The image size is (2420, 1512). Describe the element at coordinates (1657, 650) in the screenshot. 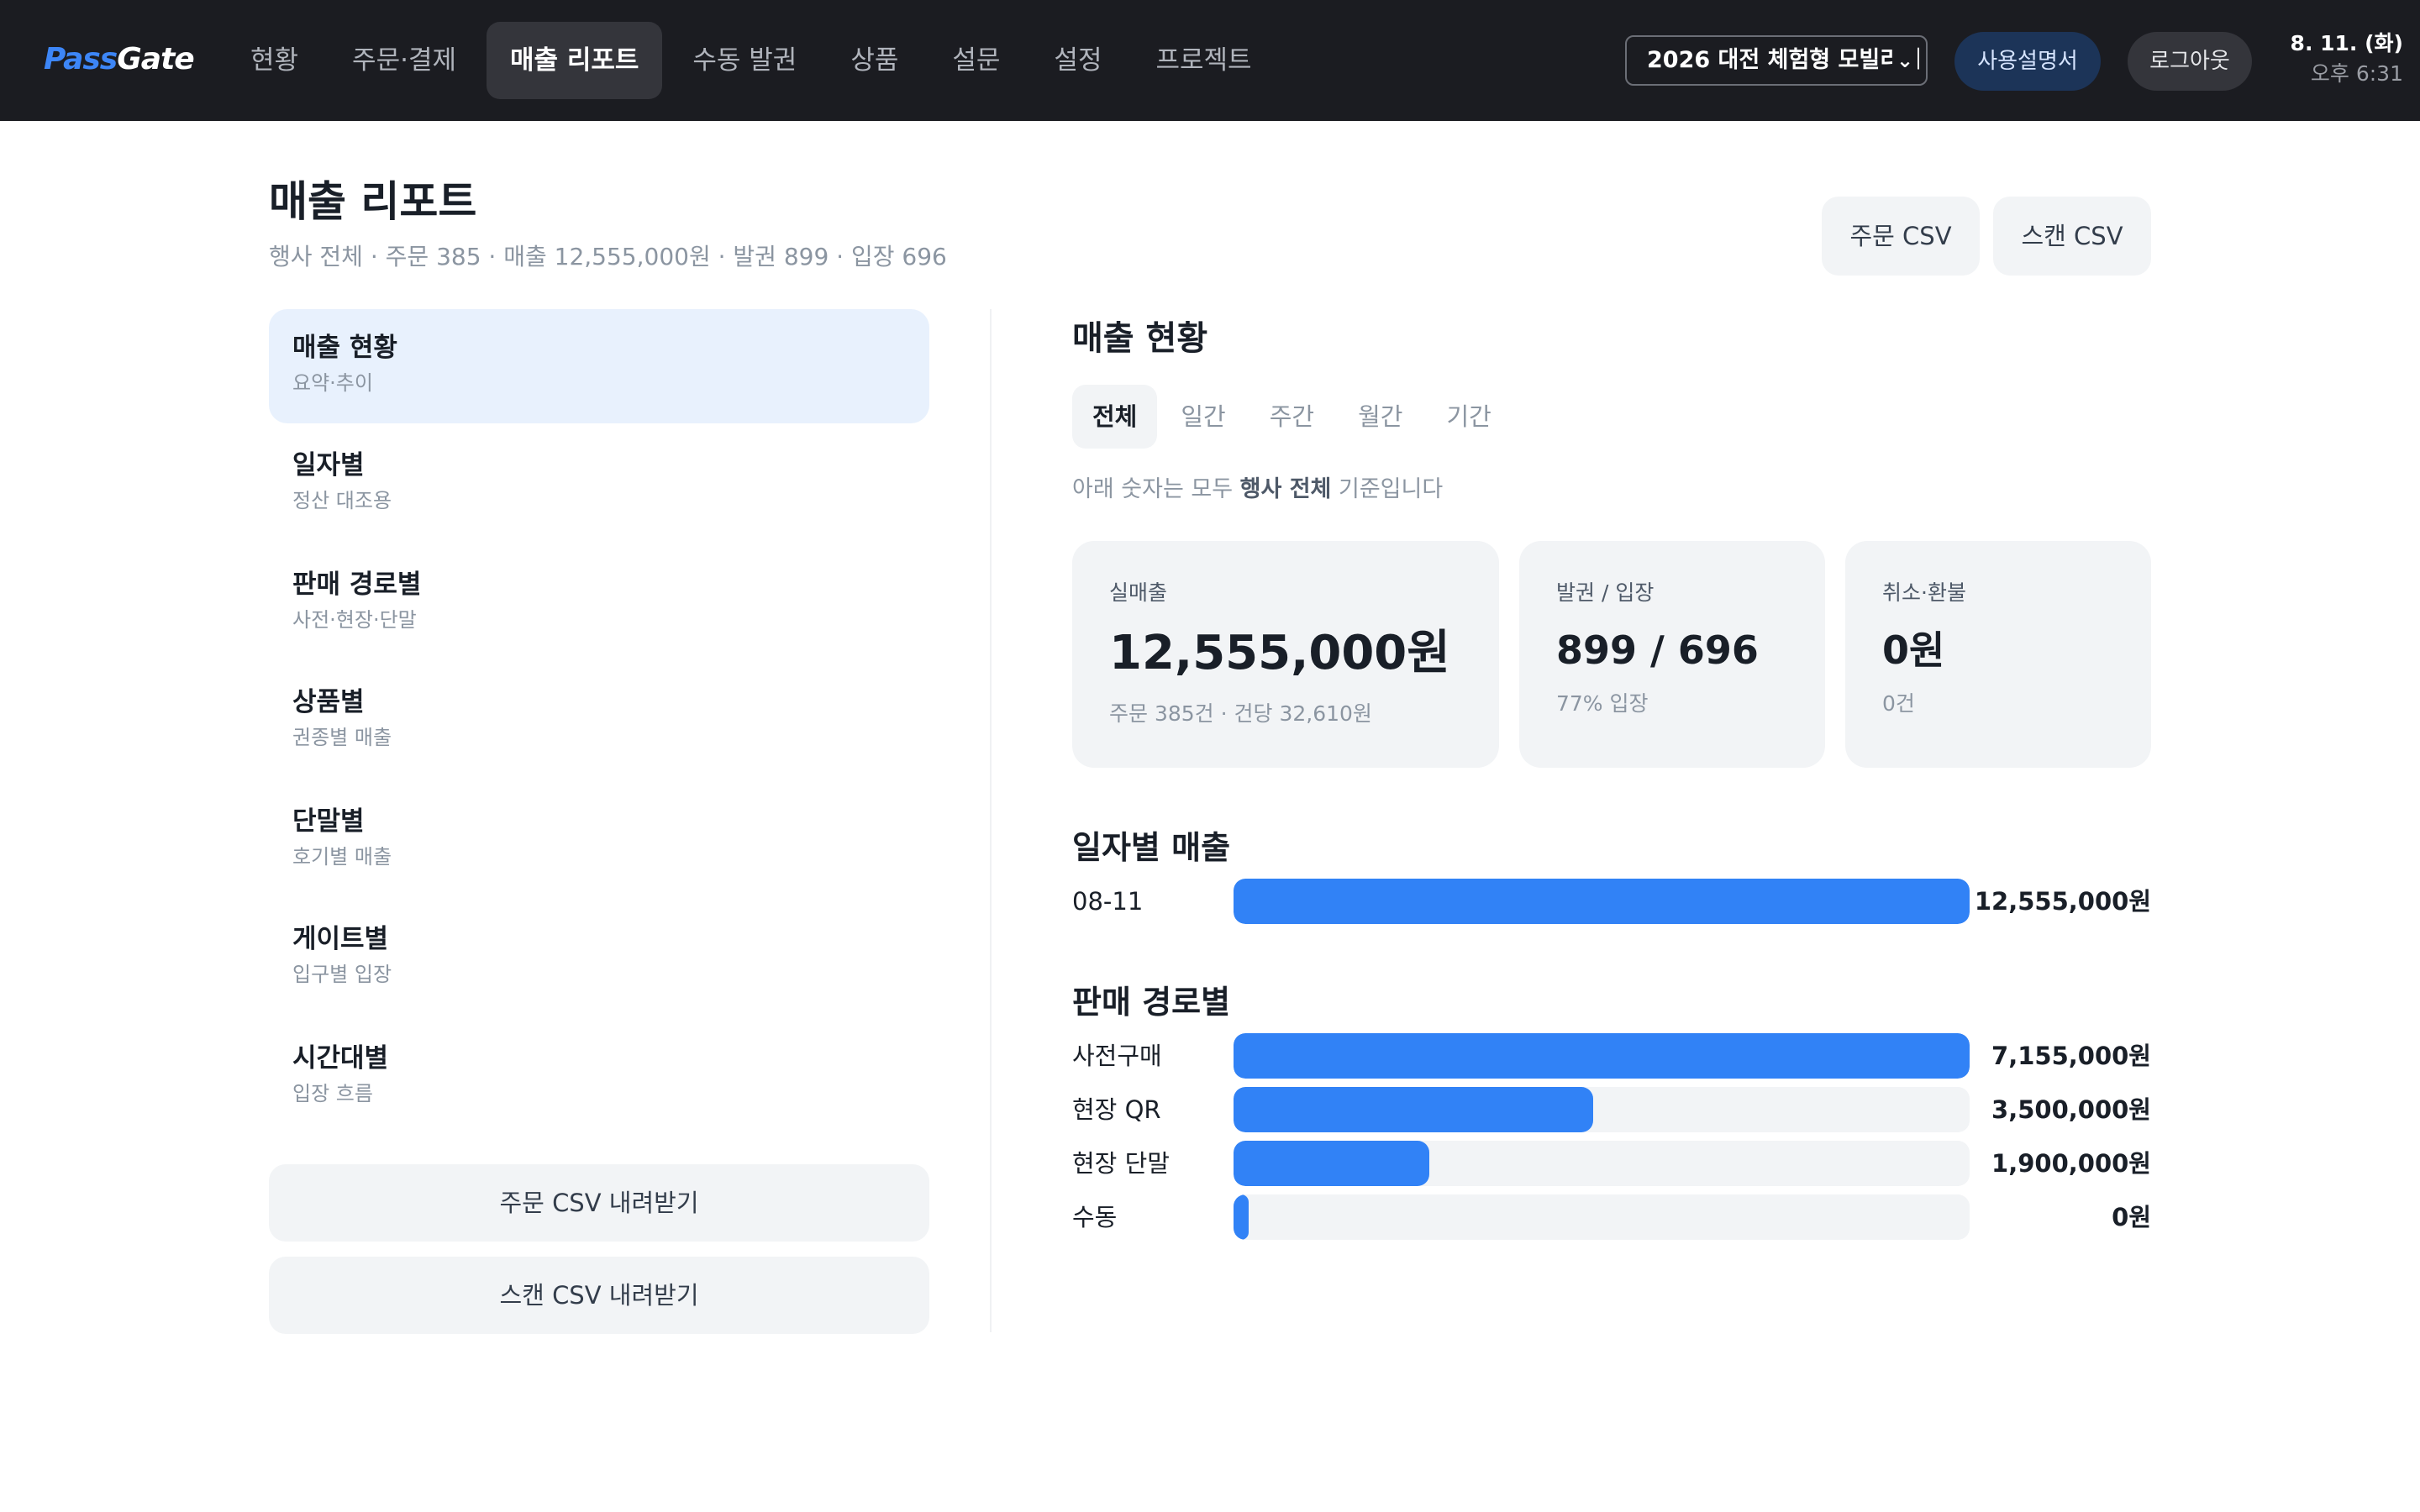

I see `card-value: 899 / 696` at that location.